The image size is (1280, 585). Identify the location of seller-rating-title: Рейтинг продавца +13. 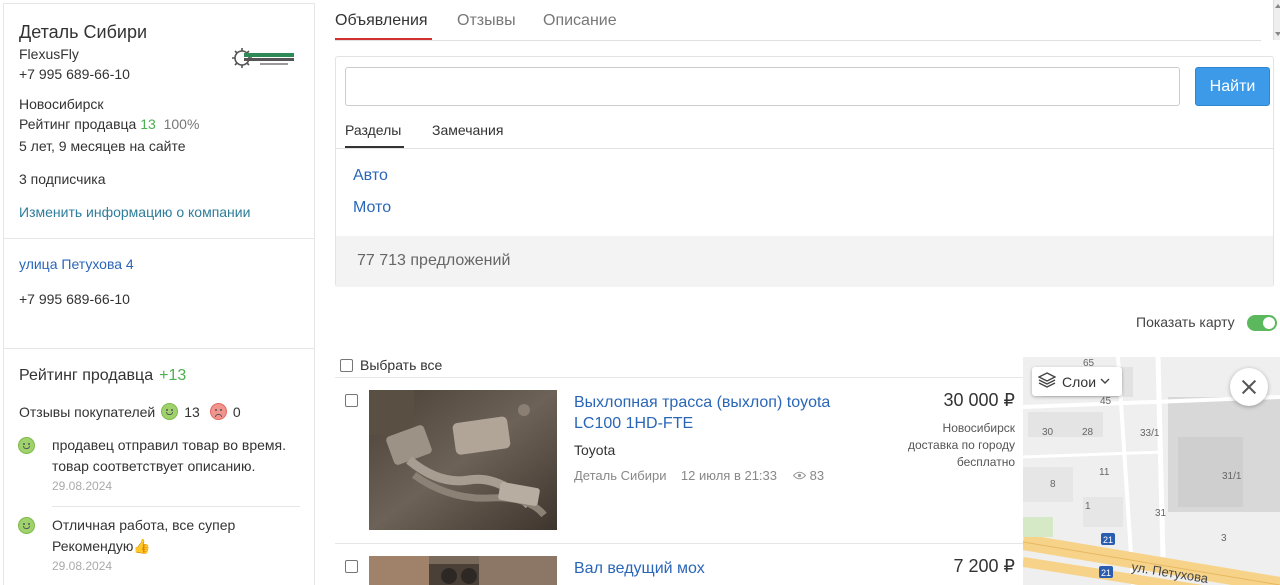
(102, 376).